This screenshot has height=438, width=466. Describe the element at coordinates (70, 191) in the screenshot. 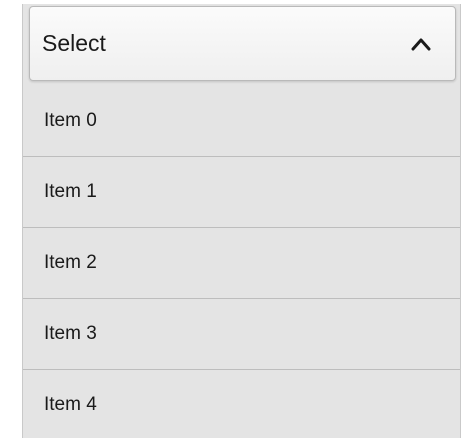

I see `list-item-label: Item 1` at that location.